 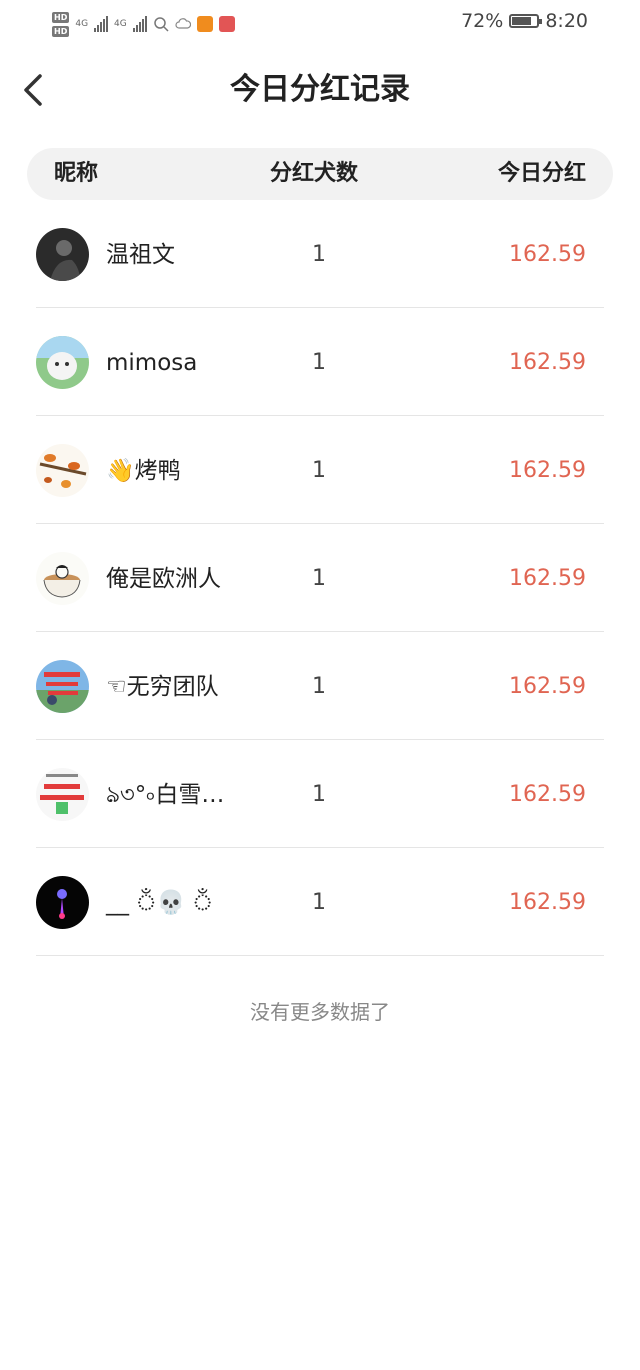 What do you see at coordinates (162, 687) in the screenshot?
I see `nickname: ☜无穷团队` at bounding box center [162, 687].